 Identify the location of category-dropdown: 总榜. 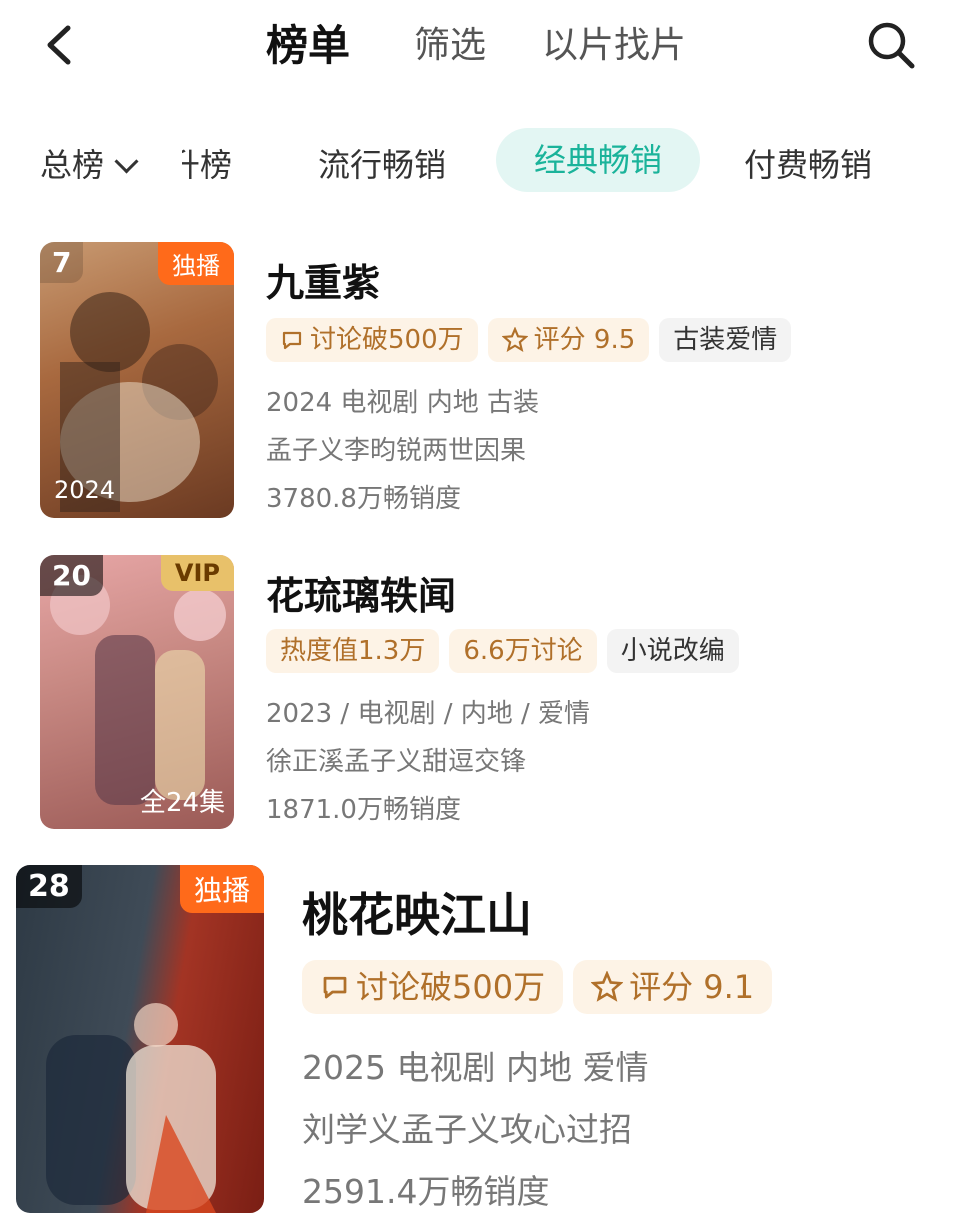
(89, 163).